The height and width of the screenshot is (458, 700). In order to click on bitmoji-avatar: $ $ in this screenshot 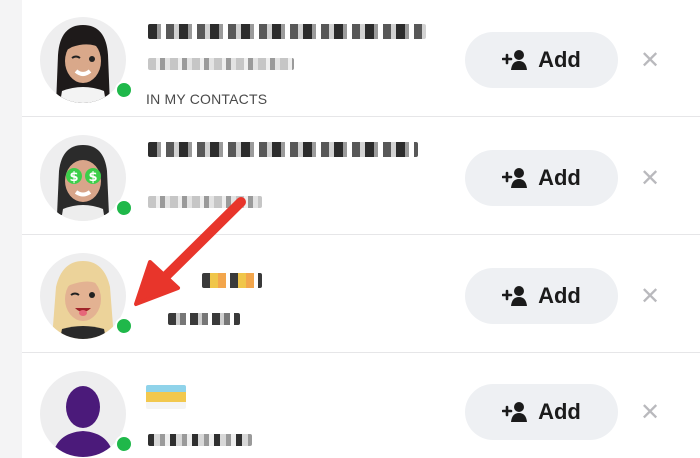, I will do `click(83, 183)`.